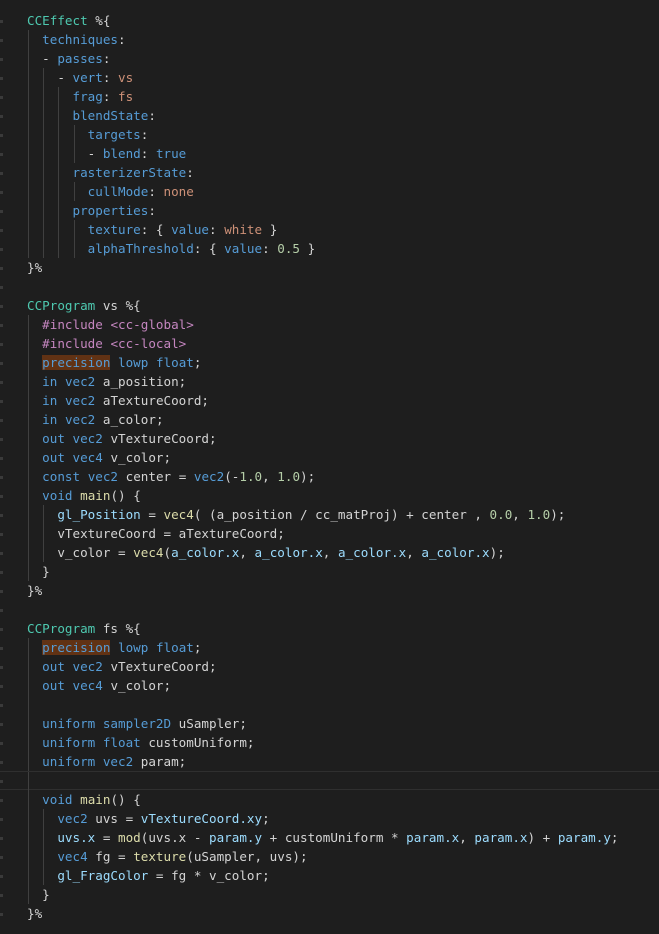 Image resolution: width=659 pixels, height=934 pixels. I want to click on code-token: out, so click(53, 457).